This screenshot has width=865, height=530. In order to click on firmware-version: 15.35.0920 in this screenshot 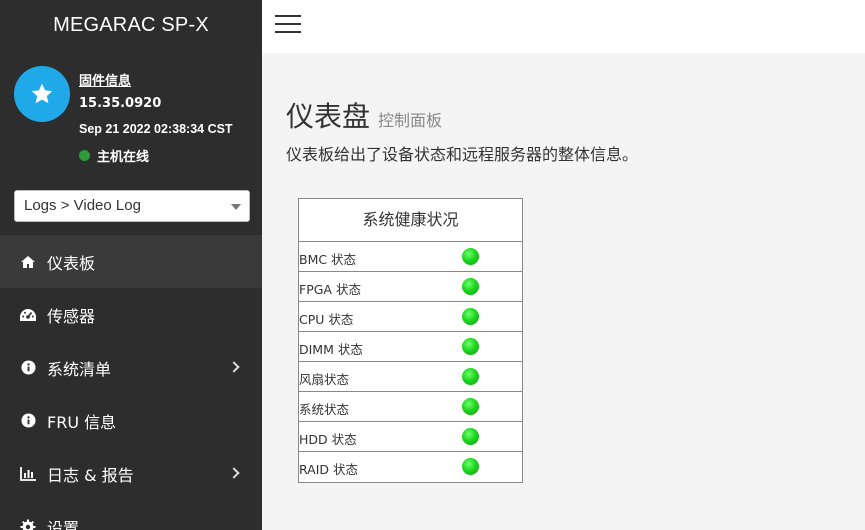, I will do `click(120, 103)`.